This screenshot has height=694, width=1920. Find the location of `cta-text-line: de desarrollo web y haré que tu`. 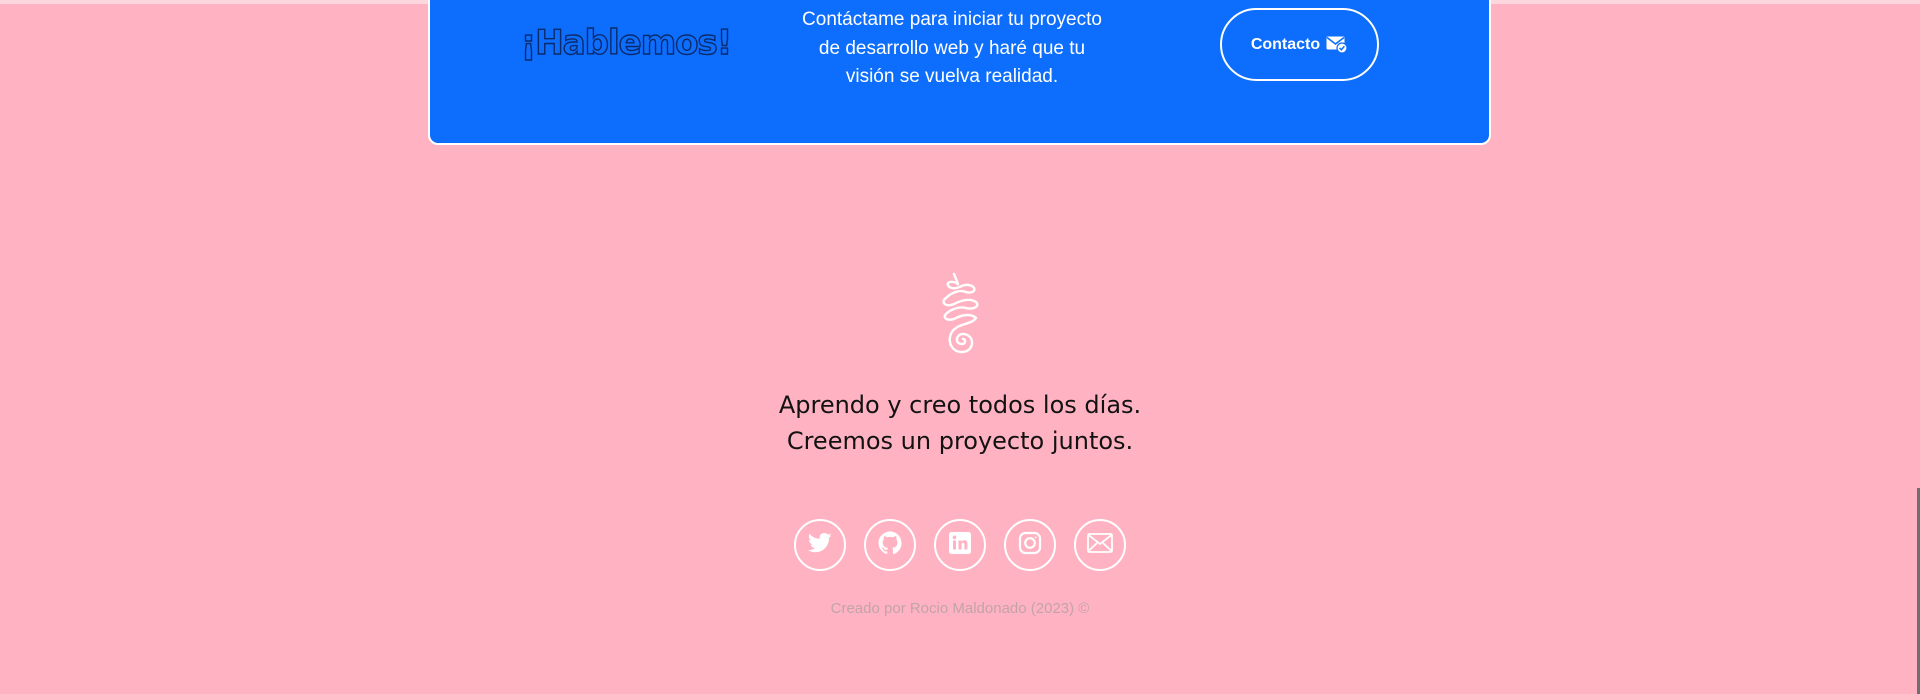

cta-text-line: de desarrollo web y haré que tu is located at coordinates (952, 48).